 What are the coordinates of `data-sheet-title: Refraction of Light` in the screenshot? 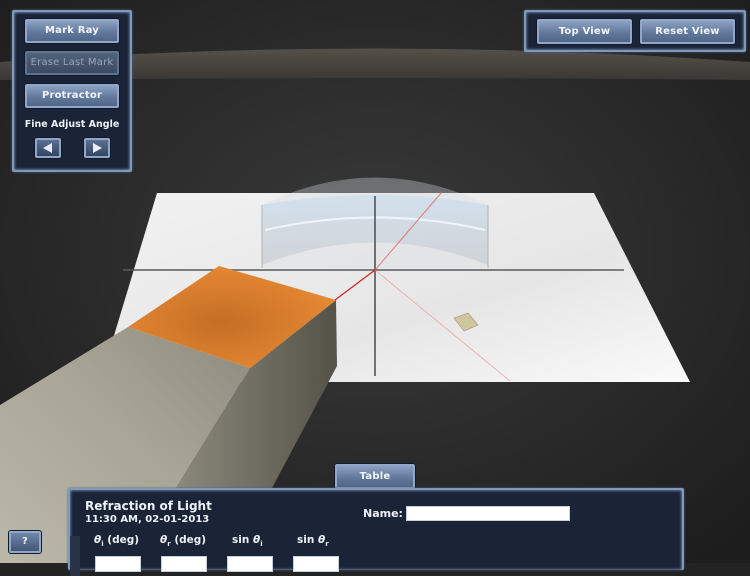 It's located at (148, 506).